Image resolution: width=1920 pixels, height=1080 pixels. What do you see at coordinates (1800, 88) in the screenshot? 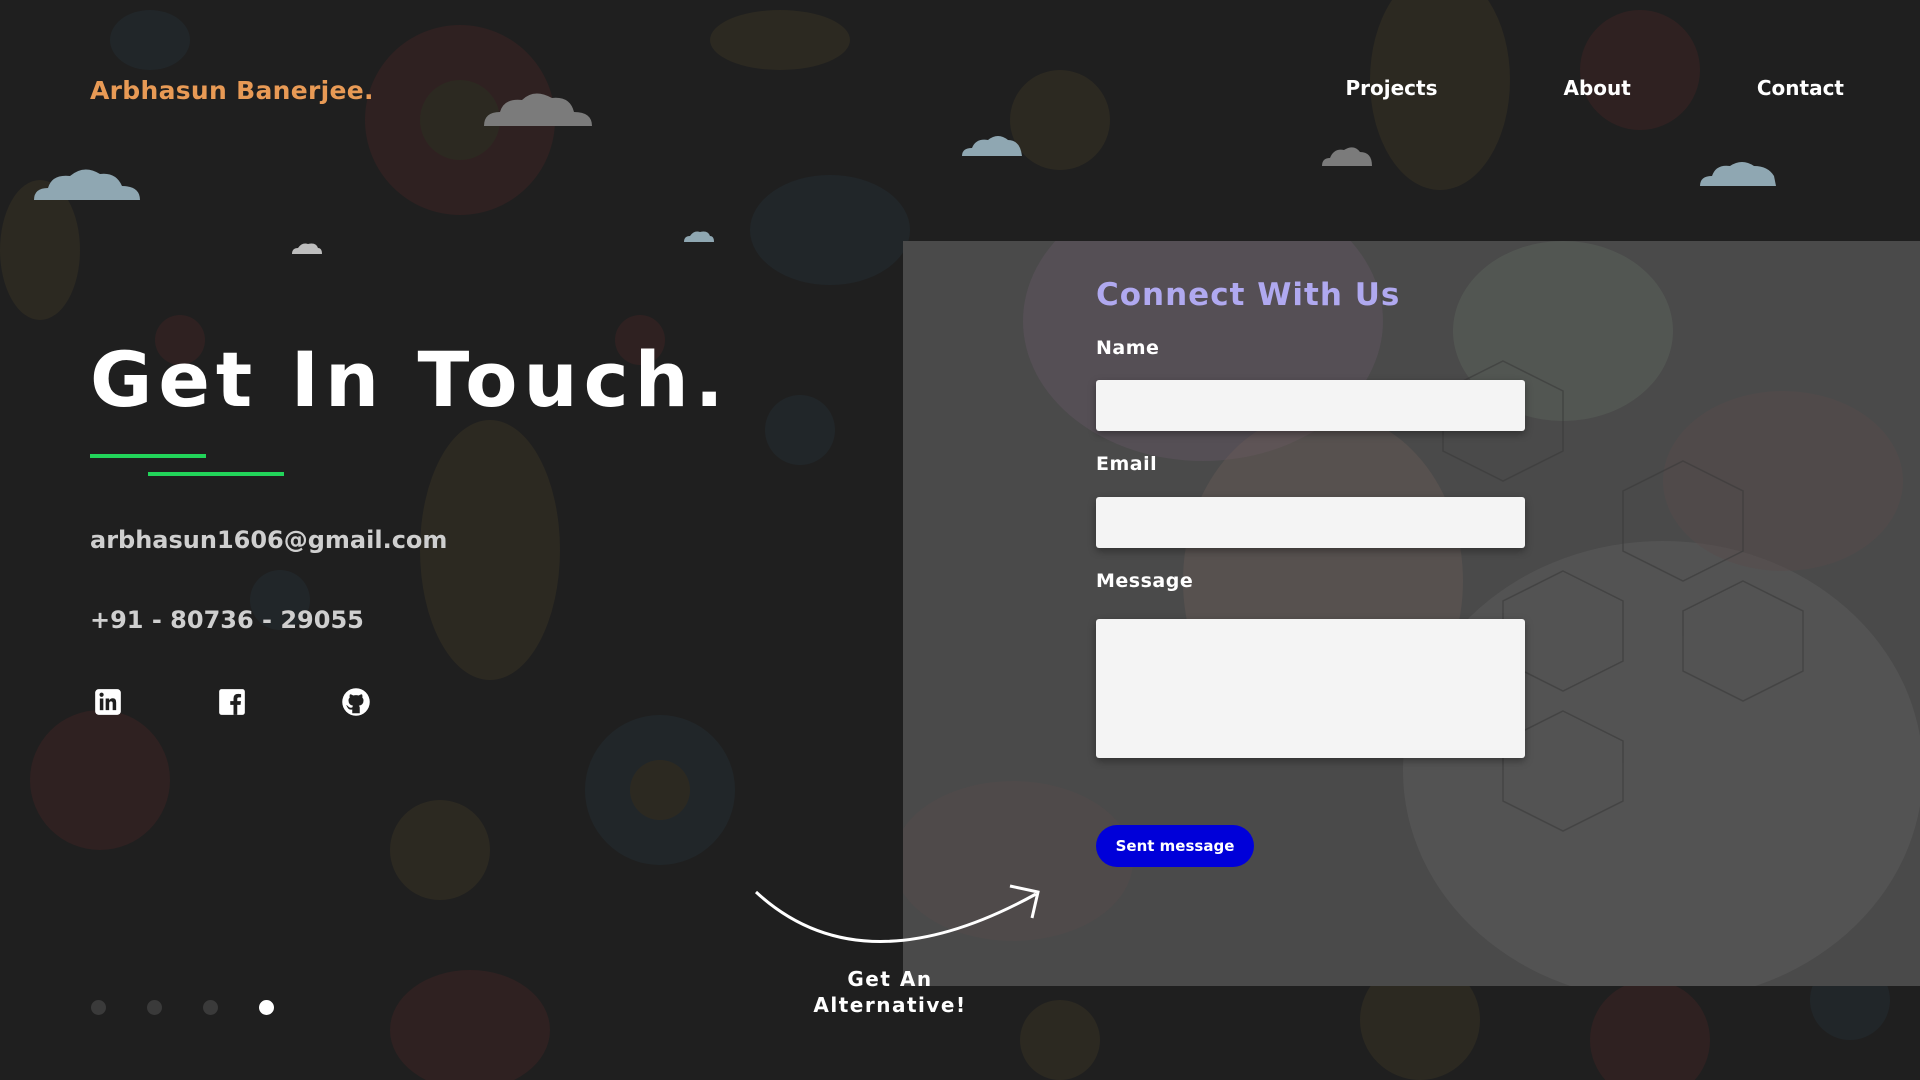
I see `nav-contact-link: Contact` at bounding box center [1800, 88].